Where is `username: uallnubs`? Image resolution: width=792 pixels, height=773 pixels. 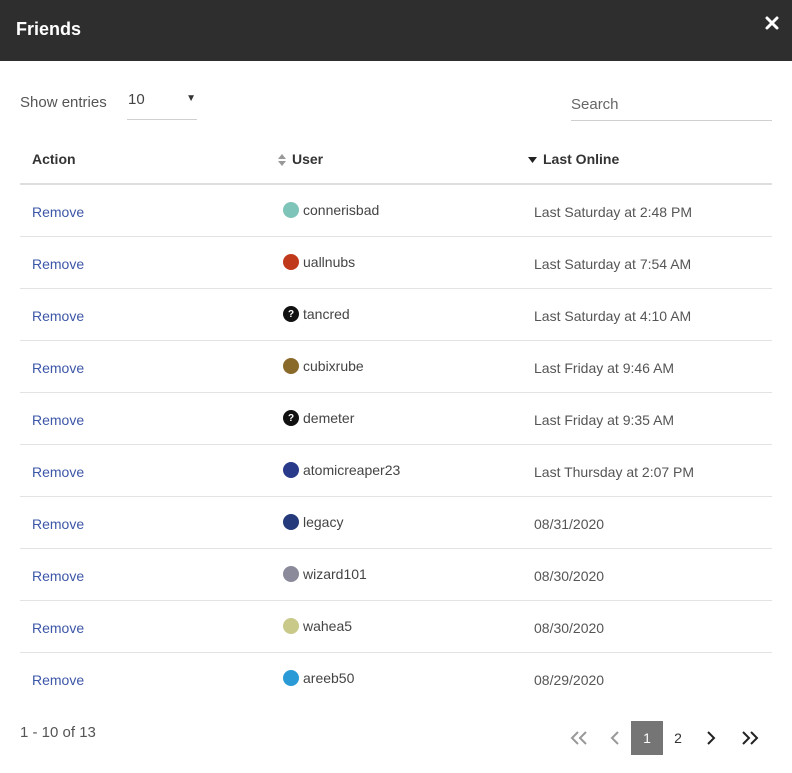
username: uallnubs is located at coordinates (329, 262).